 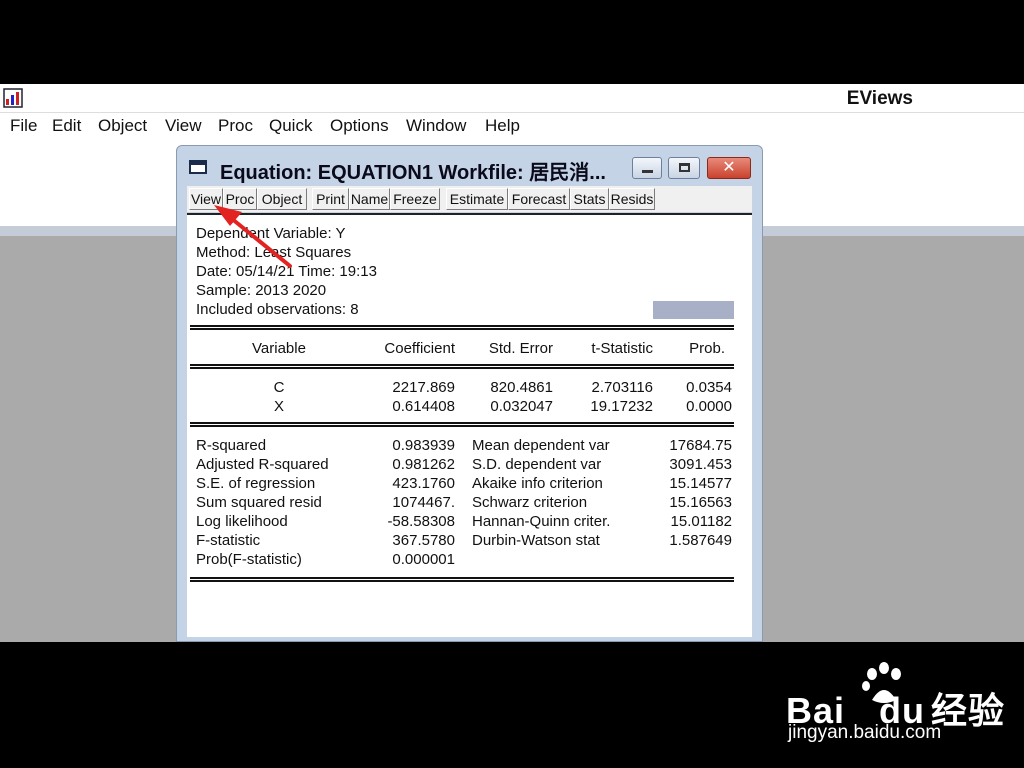 What do you see at coordinates (647, 171) in the screenshot?
I see `minimize-icon` at bounding box center [647, 171].